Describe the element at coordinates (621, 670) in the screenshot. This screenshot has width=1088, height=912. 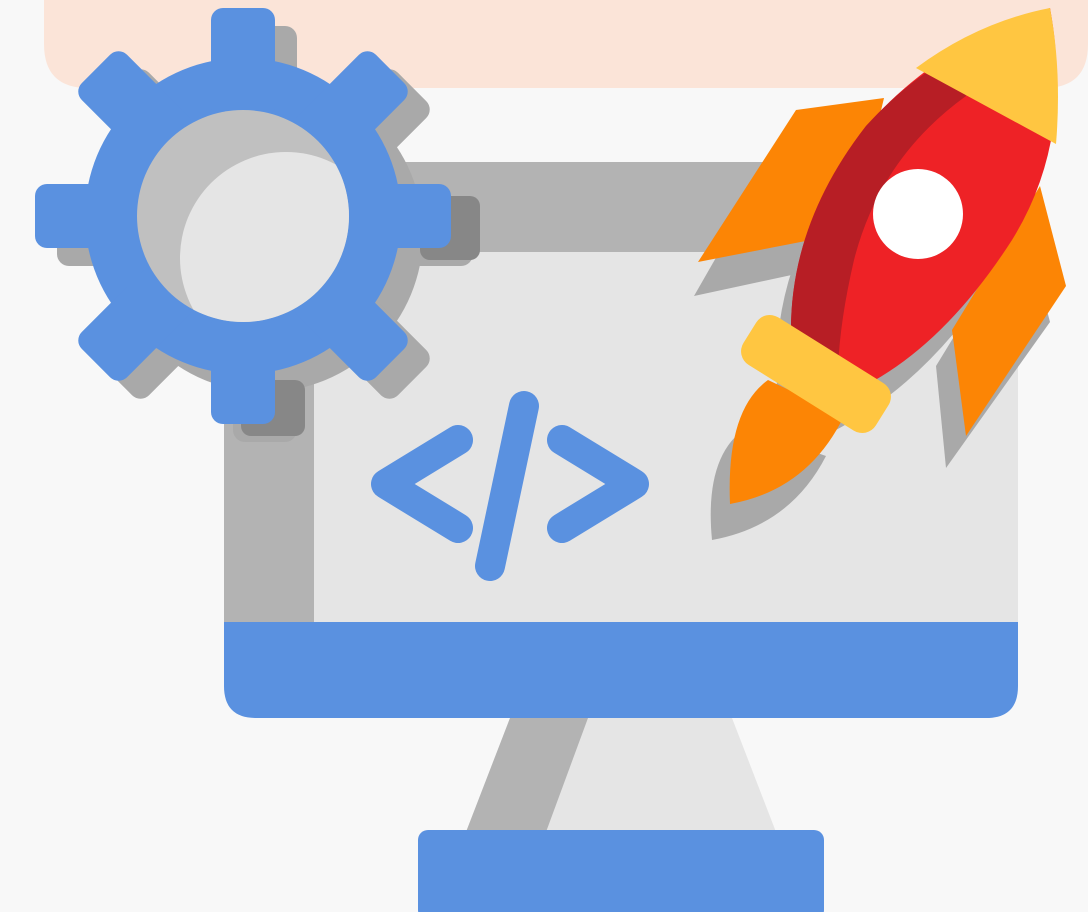
I see `monitor-chin` at that location.